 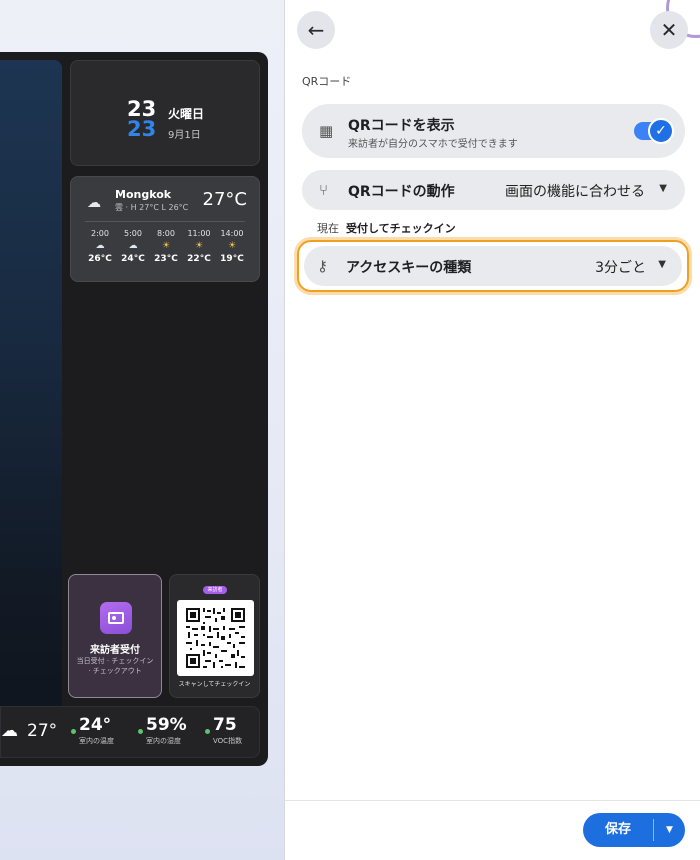 What do you see at coordinates (620, 268) in the screenshot?
I see `access-key-value: 3分ごと` at bounding box center [620, 268].